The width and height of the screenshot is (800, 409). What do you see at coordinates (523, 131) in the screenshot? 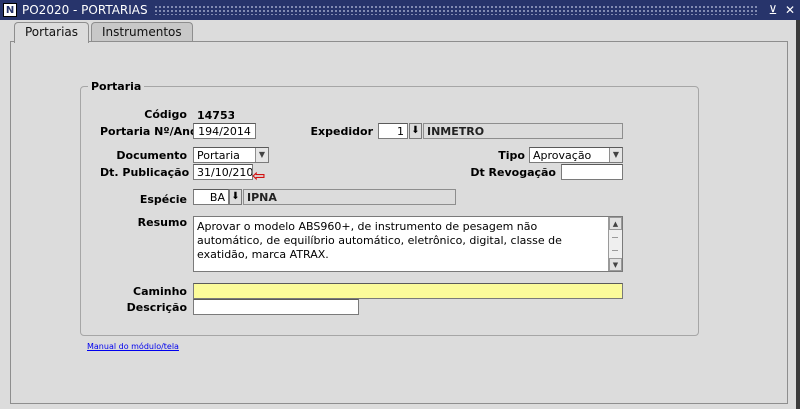
I see `expedidor-name-field: INMETRO` at bounding box center [523, 131].